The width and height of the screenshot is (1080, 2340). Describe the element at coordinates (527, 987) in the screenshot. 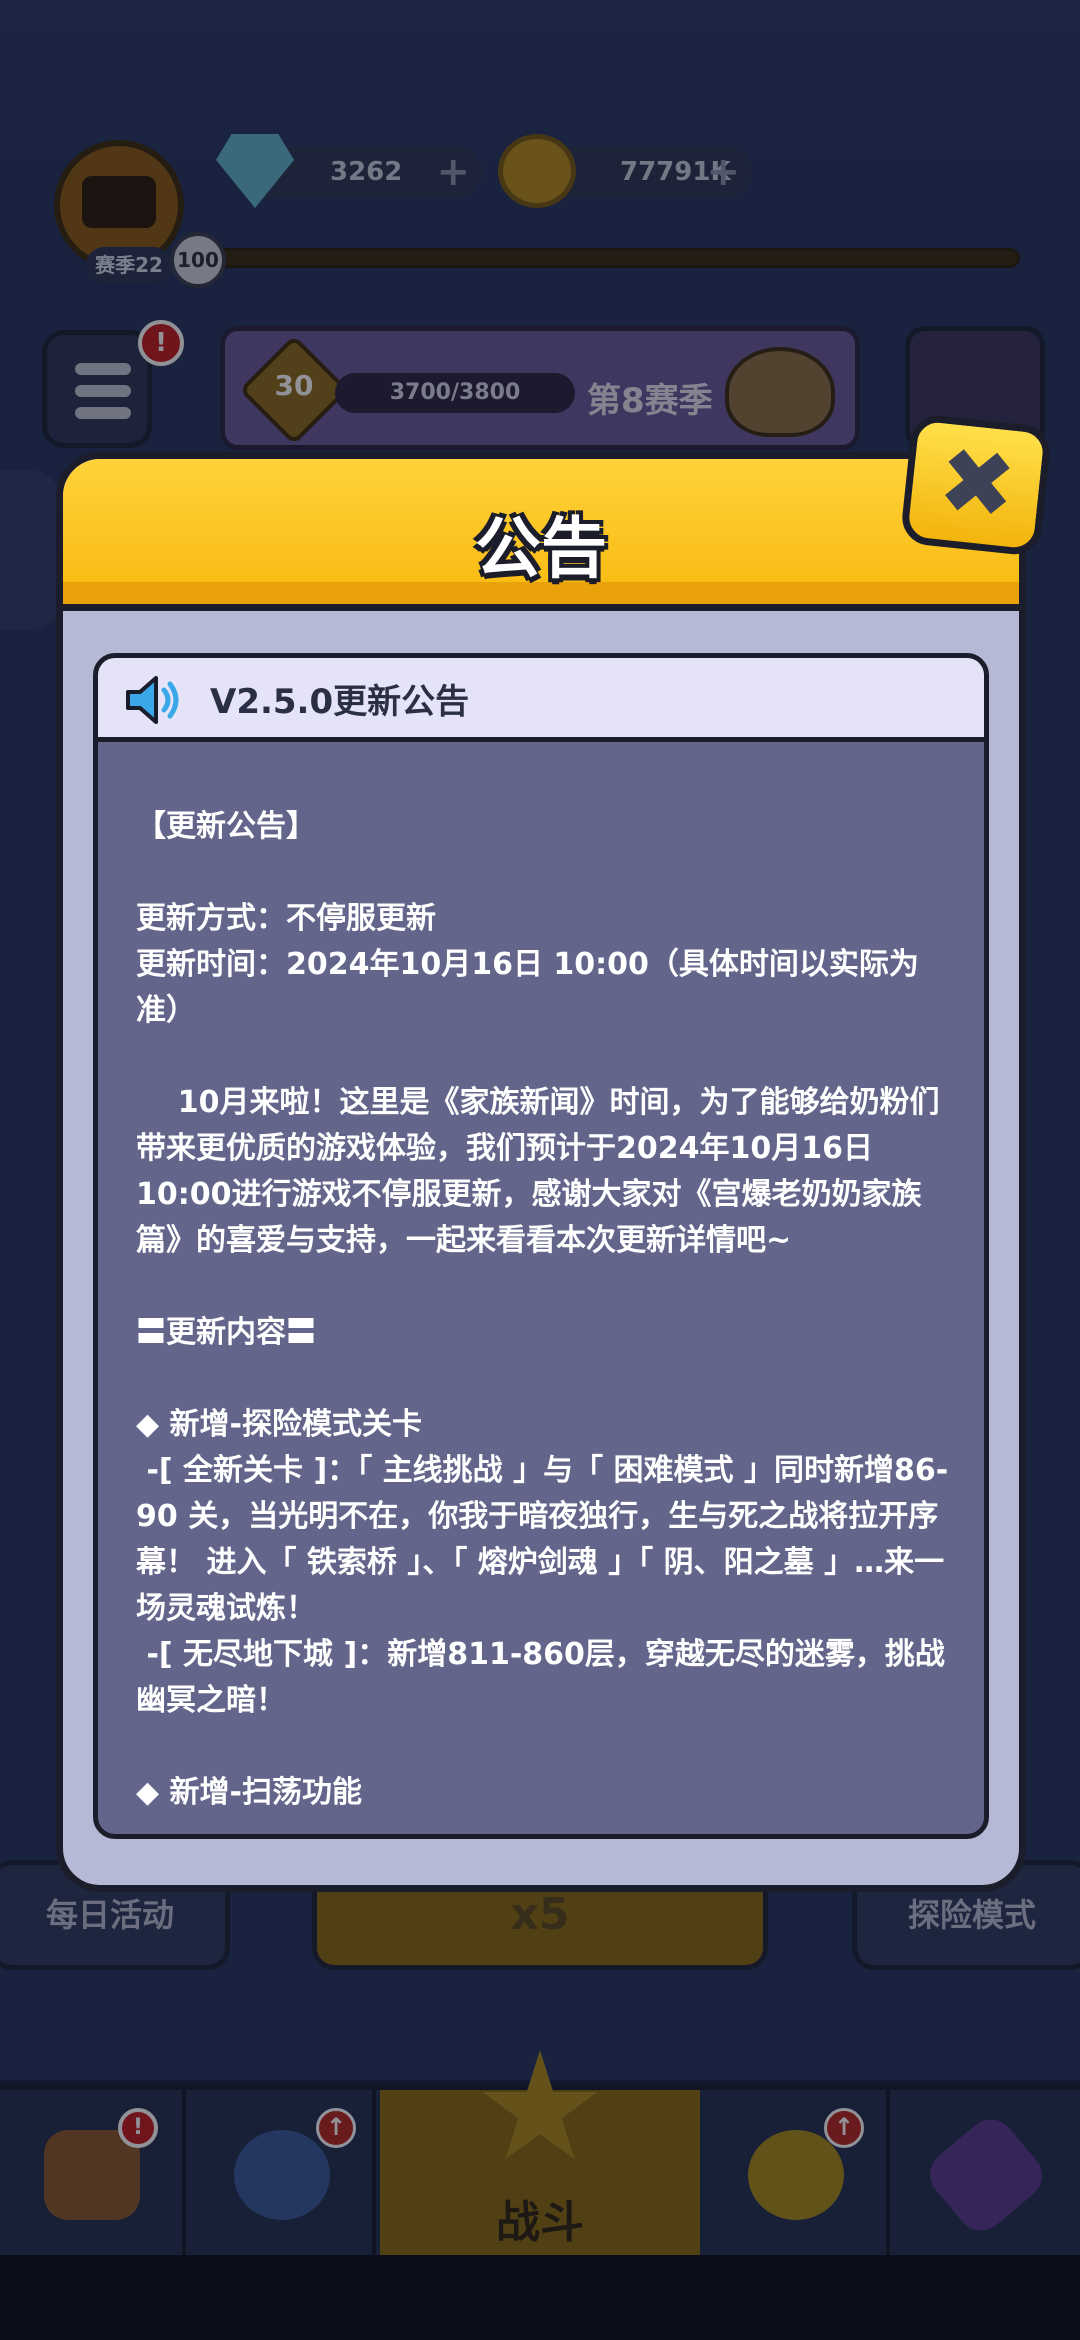

I see `notice-paragraph: 更新时间：2024年10月16日 10:00（具体时间以实际为准）` at that location.